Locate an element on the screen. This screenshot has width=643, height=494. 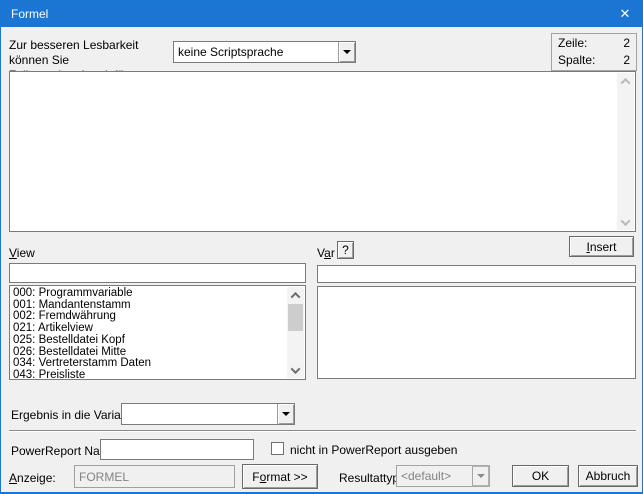
spalte-value: 2 is located at coordinates (626, 60).